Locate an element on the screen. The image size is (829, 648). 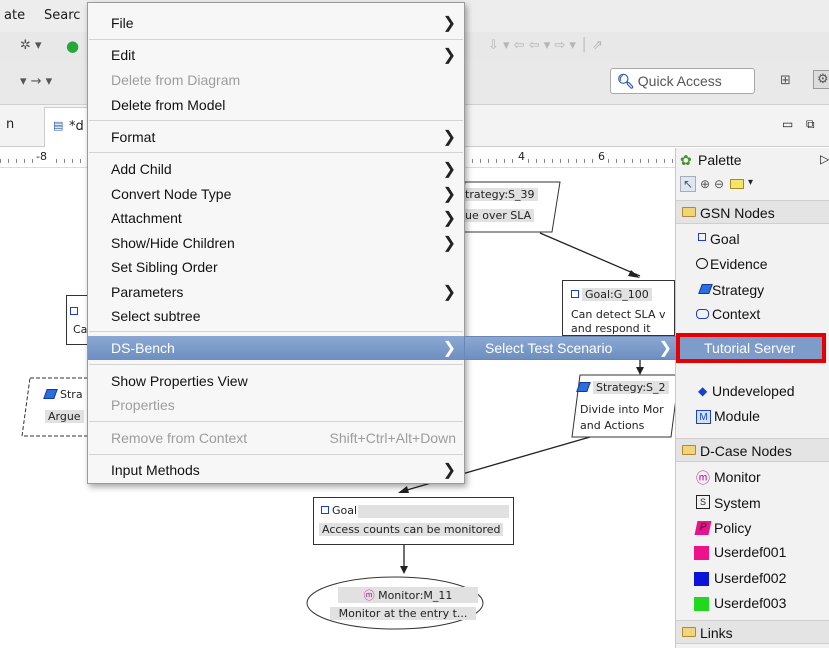
monitor-node-m11: ⓜ Monitor:M_11 is located at coordinates (408, 595).